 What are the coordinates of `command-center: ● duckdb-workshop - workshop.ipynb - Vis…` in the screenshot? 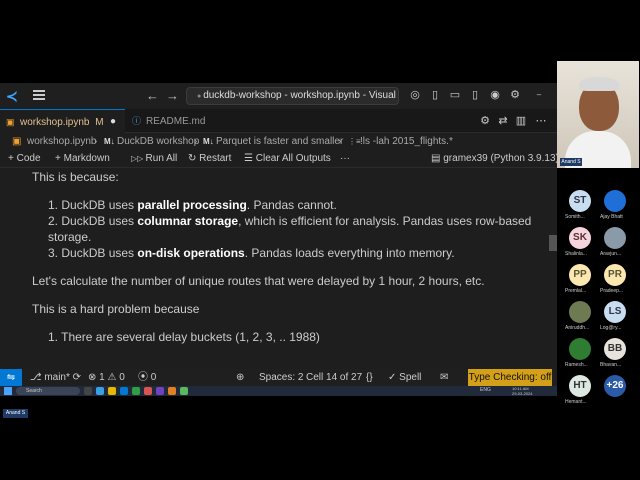 It's located at (292, 96).